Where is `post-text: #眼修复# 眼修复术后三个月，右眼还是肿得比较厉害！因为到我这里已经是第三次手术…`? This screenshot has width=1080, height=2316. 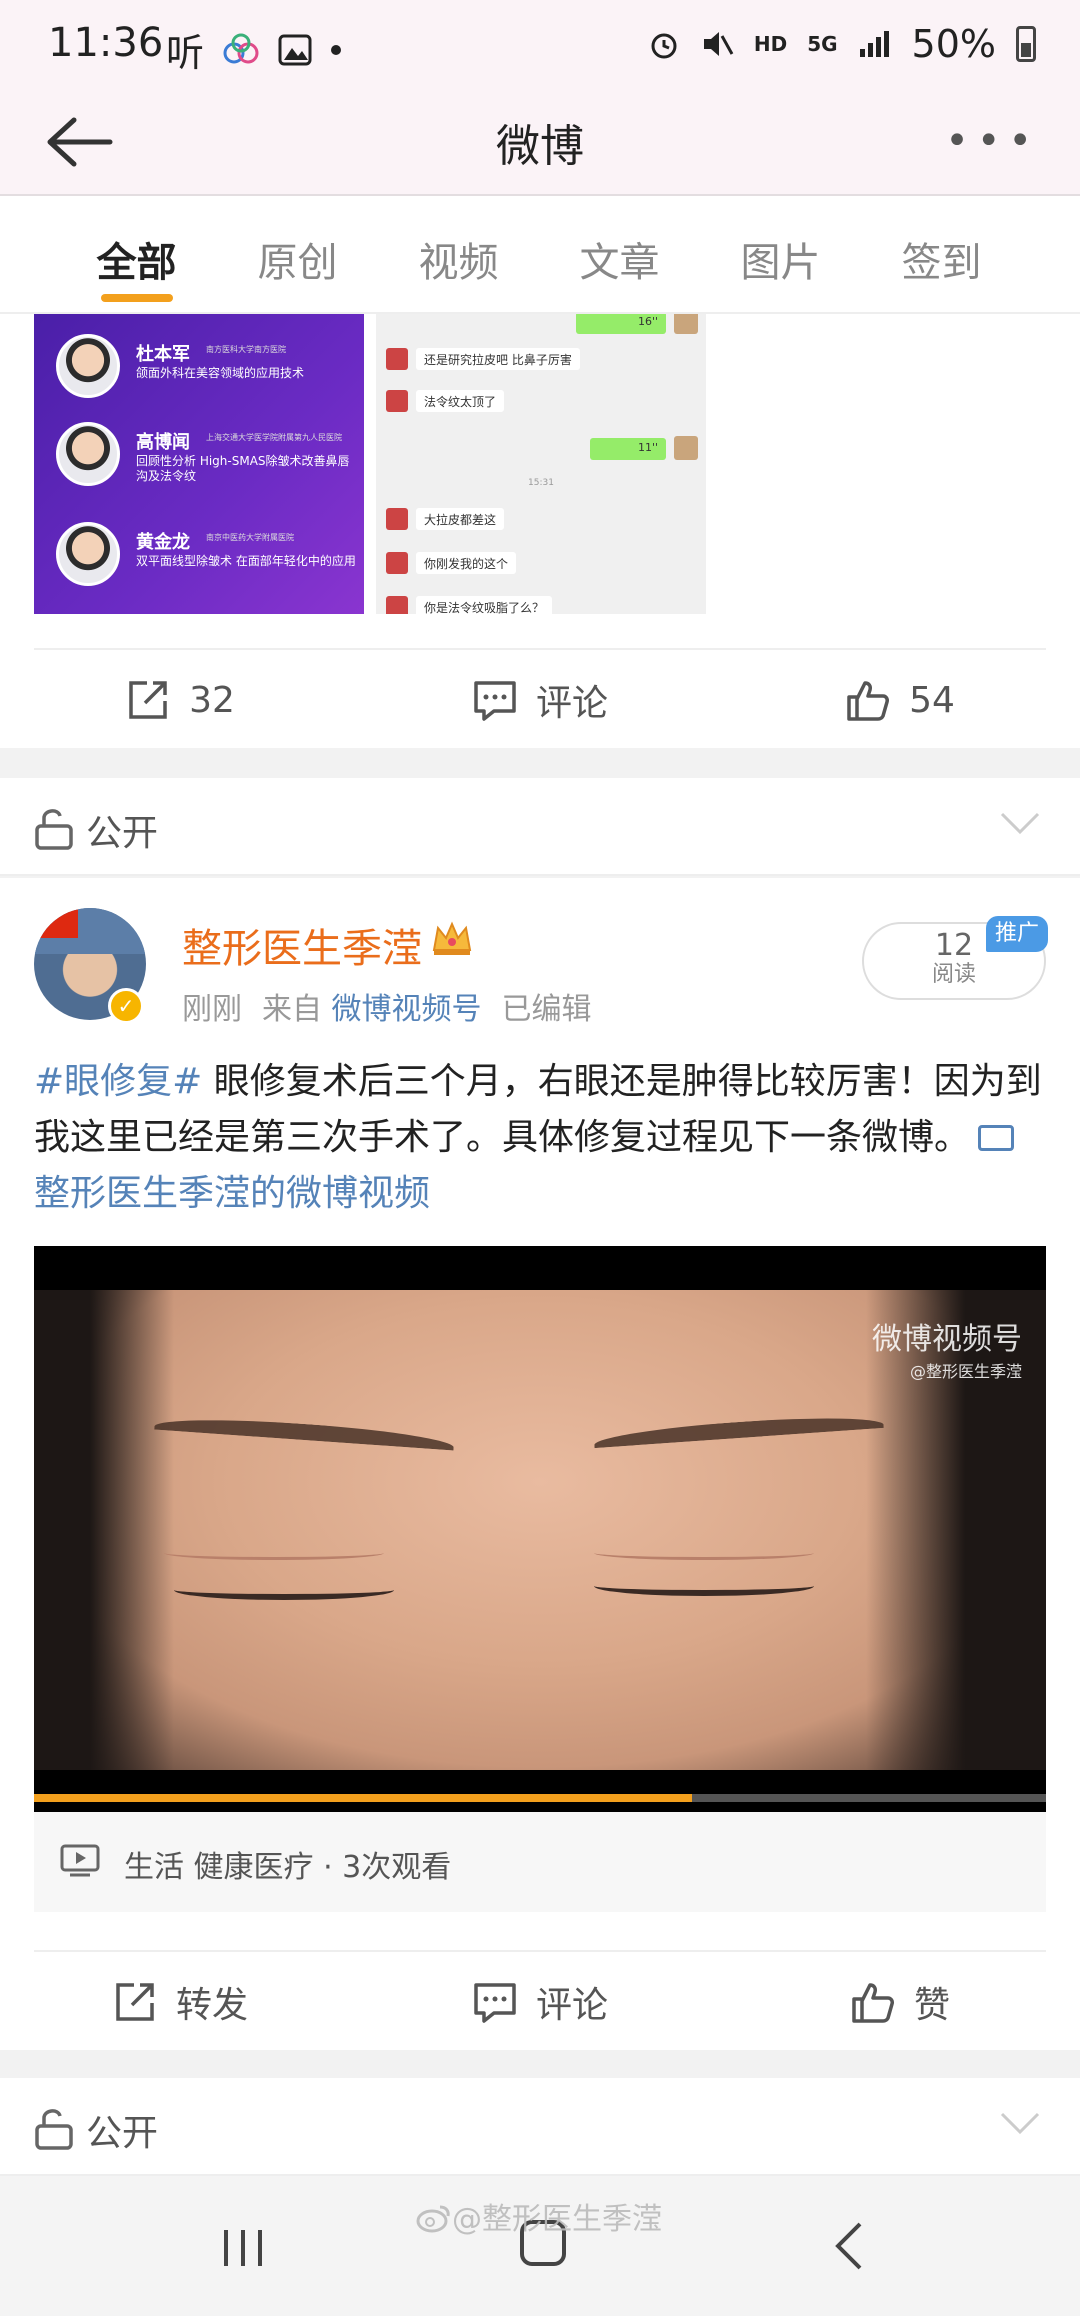
post-text: #眼修复# 眼修复术后三个月，右眼还是肿得比较厉害！因为到我这里已经是第三次手术… is located at coordinates (540, 1138).